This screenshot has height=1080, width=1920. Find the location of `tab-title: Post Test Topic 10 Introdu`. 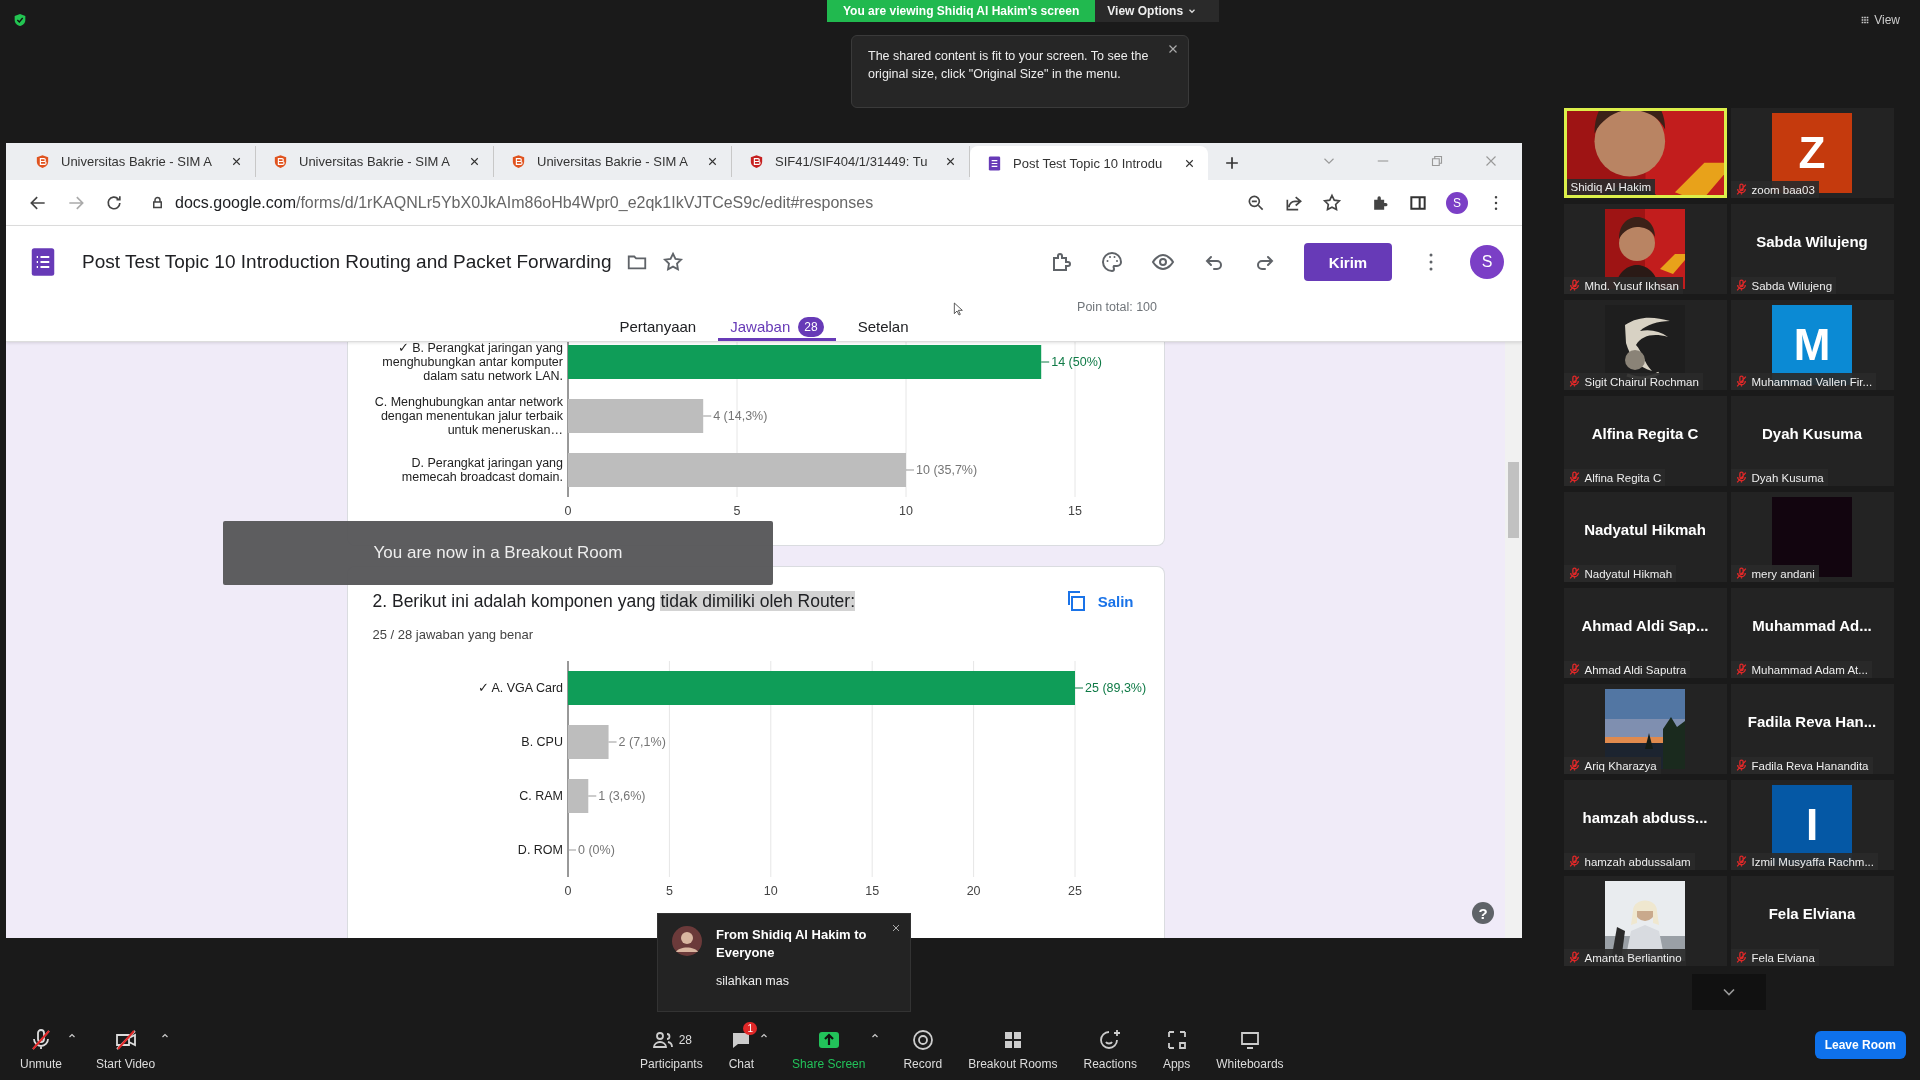

tab-title: Post Test Topic 10 Introdu is located at coordinates (1088, 163).